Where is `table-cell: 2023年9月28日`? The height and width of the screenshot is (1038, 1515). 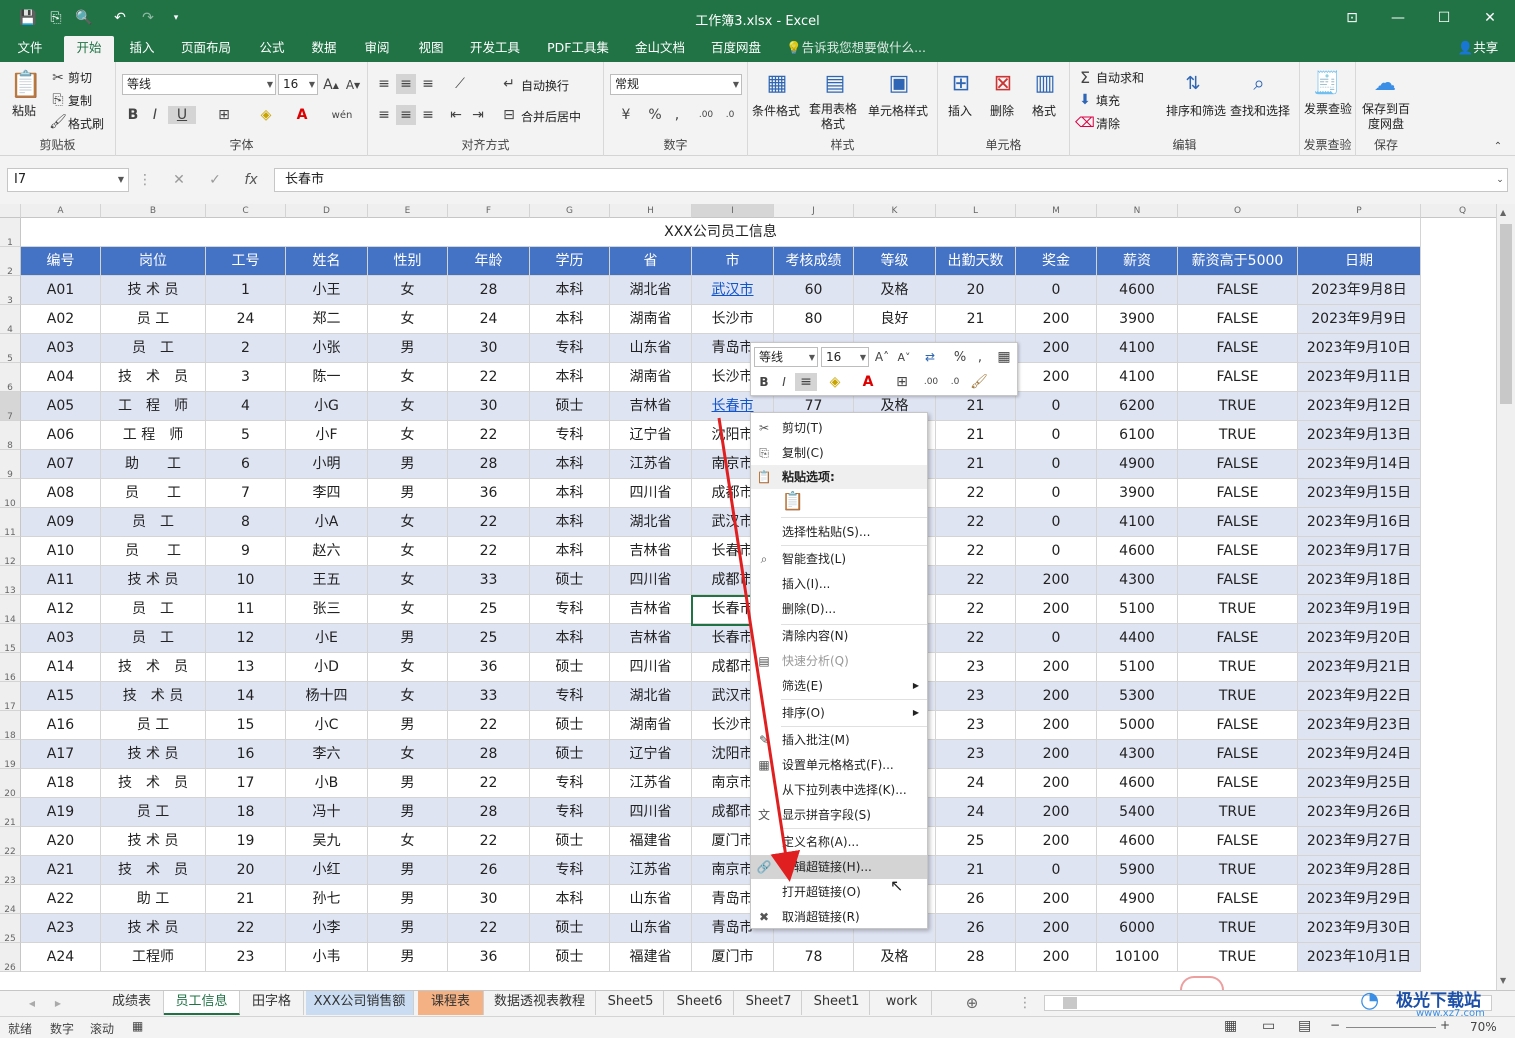 table-cell: 2023年9月28日 is located at coordinates (1359, 870).